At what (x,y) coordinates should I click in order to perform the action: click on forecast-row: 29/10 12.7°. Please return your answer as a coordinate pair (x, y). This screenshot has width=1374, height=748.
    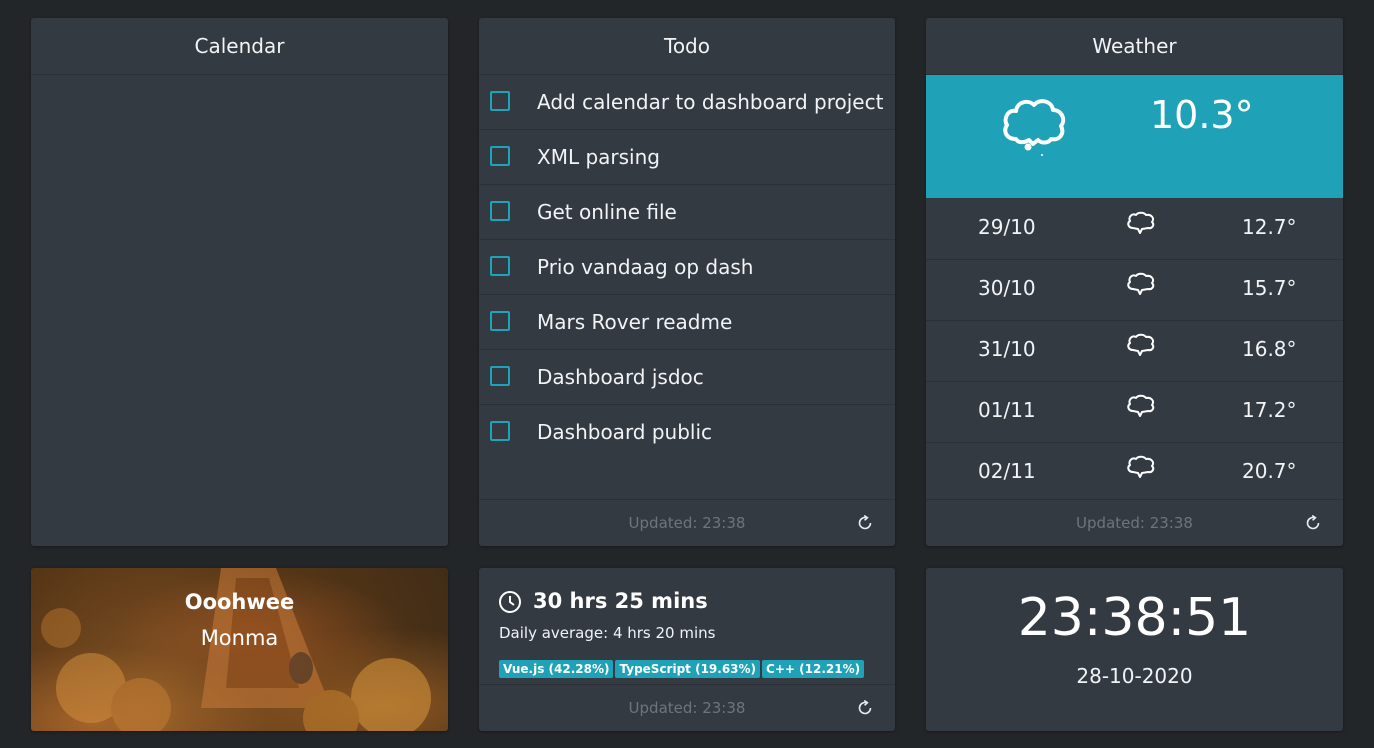
    Looking at the image, I should click on (1134, 229).